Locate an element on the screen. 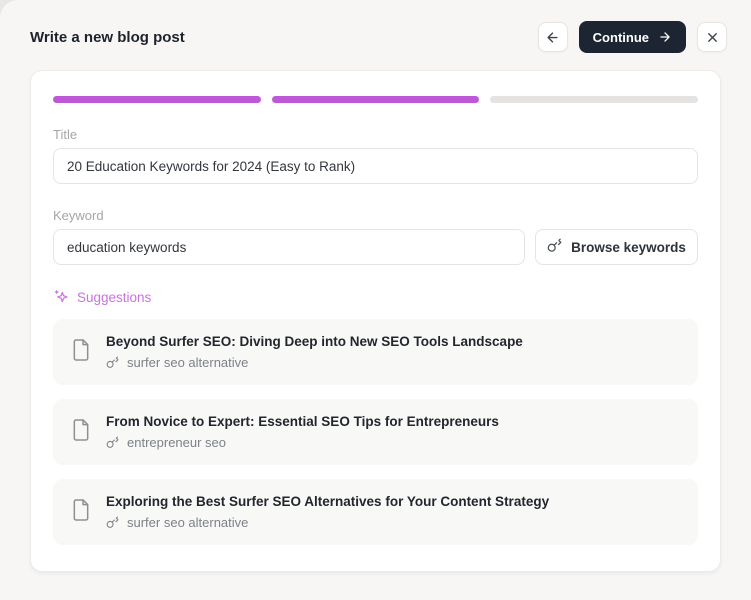 The image size is (751, 600). close-button is located at coordinates (712, 37).